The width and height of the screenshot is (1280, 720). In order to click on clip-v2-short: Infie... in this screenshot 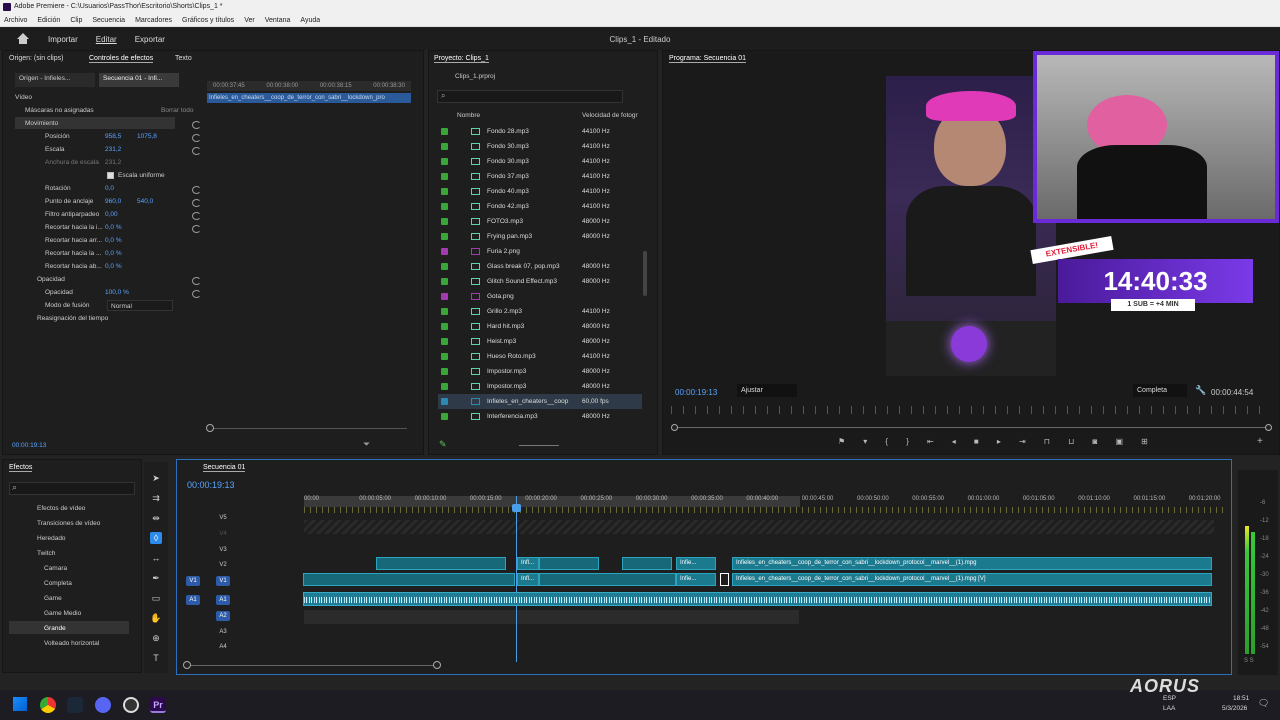, I will do `click(696, 563)`.